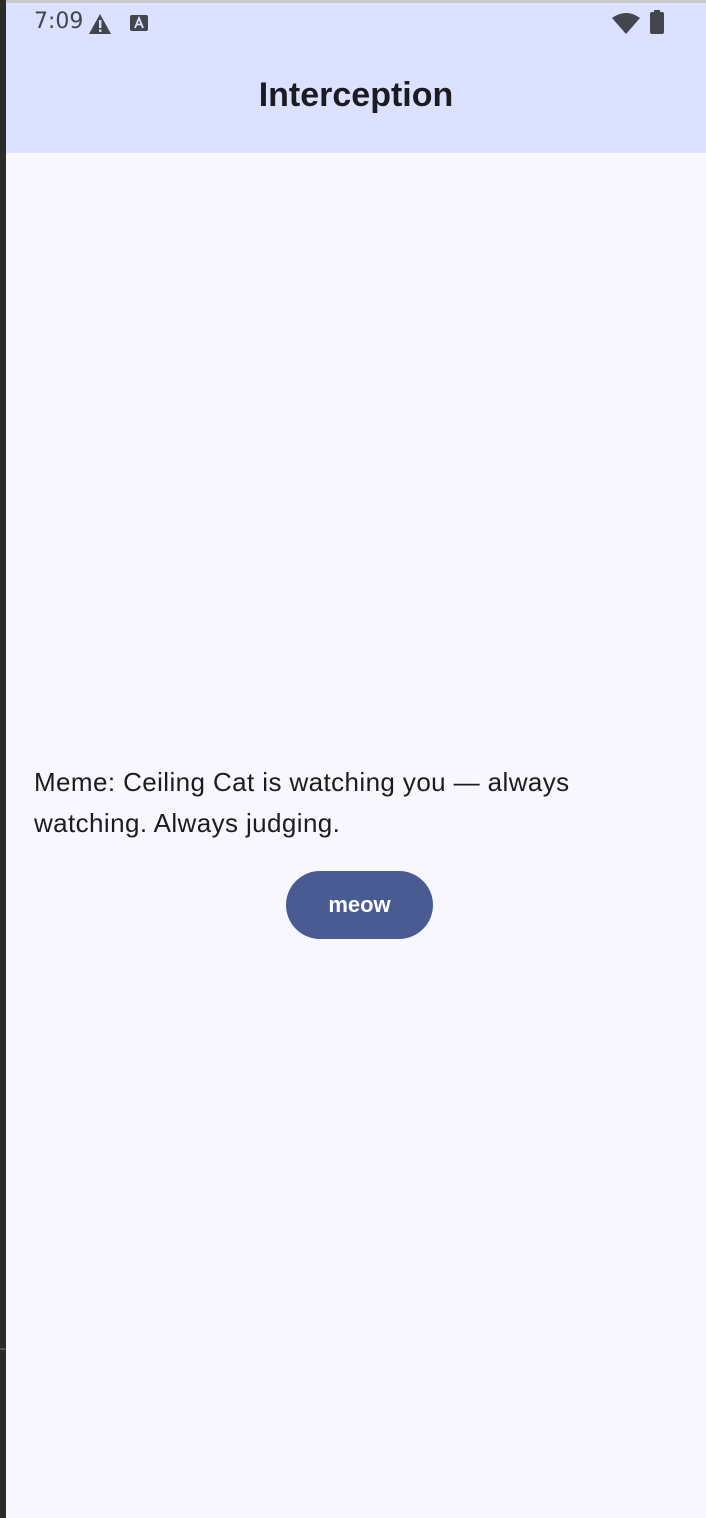 Image resolution: width=706 pixels, height=1518 pixels. What do you see at coordinates (3, 759) in the screenshot?
I see `window-left-edge` at bounding box center [3, 759].